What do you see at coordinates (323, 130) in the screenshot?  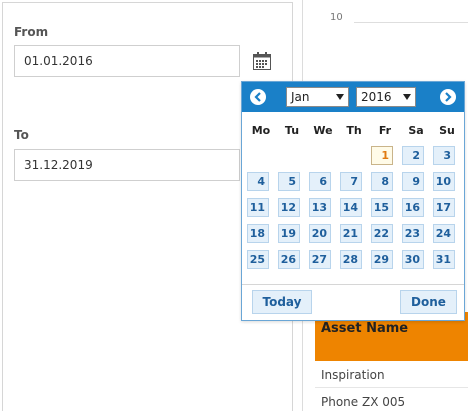 I see `weekday-label: We` at bounding box center [323, 130].